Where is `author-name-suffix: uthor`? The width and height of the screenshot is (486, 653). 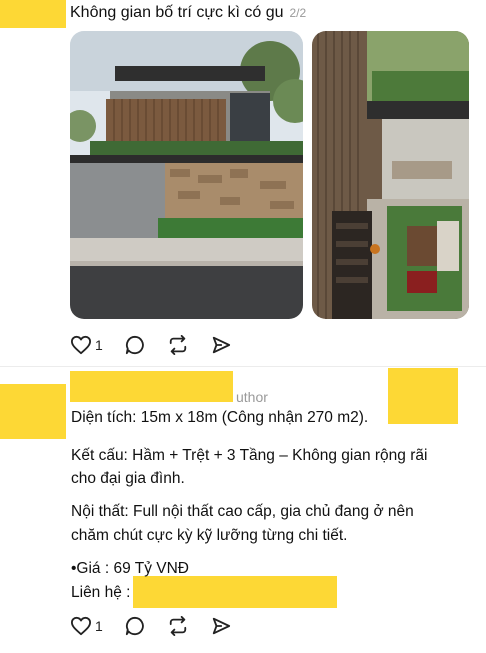
author-name-suffix: uthor is located at coordinates (252, 397).